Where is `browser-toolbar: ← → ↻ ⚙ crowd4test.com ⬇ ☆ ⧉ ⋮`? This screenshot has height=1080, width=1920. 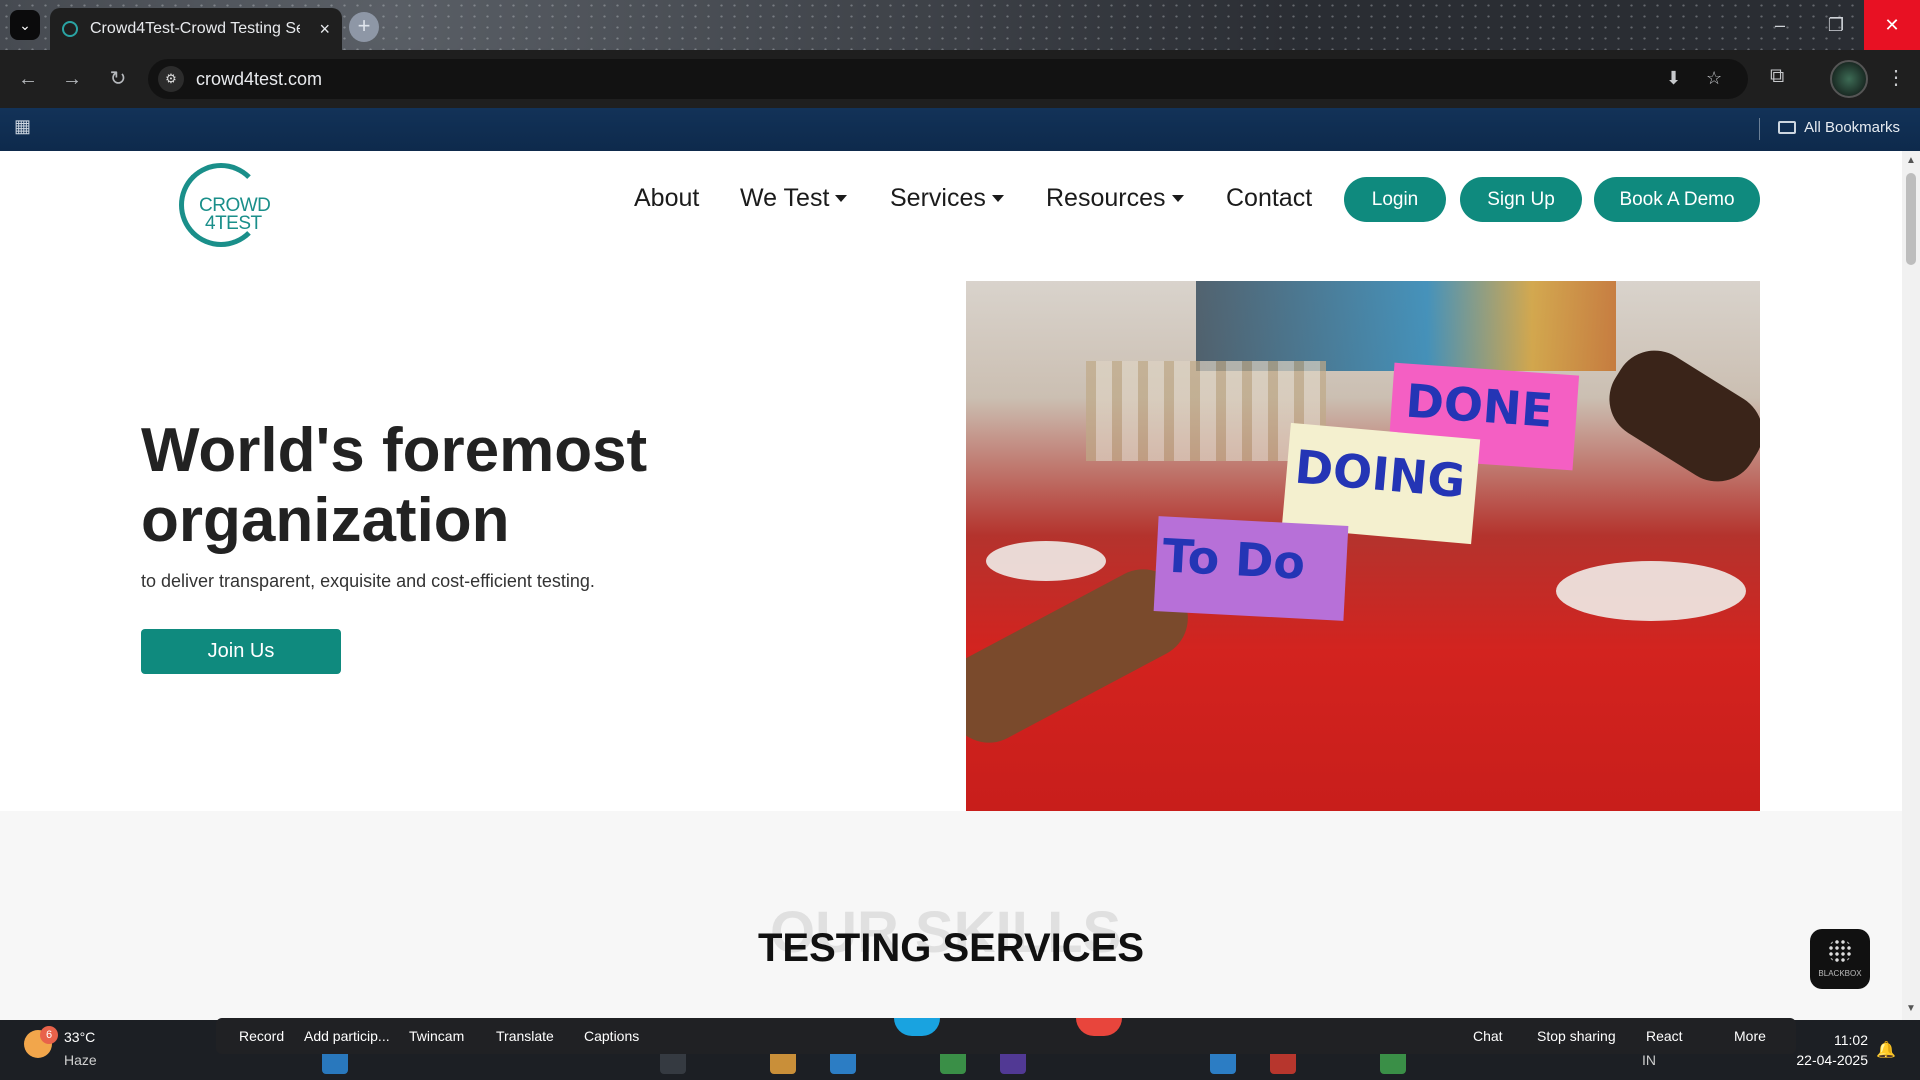
browser-toolbar: ← → ↻ ⚙ crowd4test.com ⬇ ☆ ⧉ ⋮ is located at coordinates (960, 79).